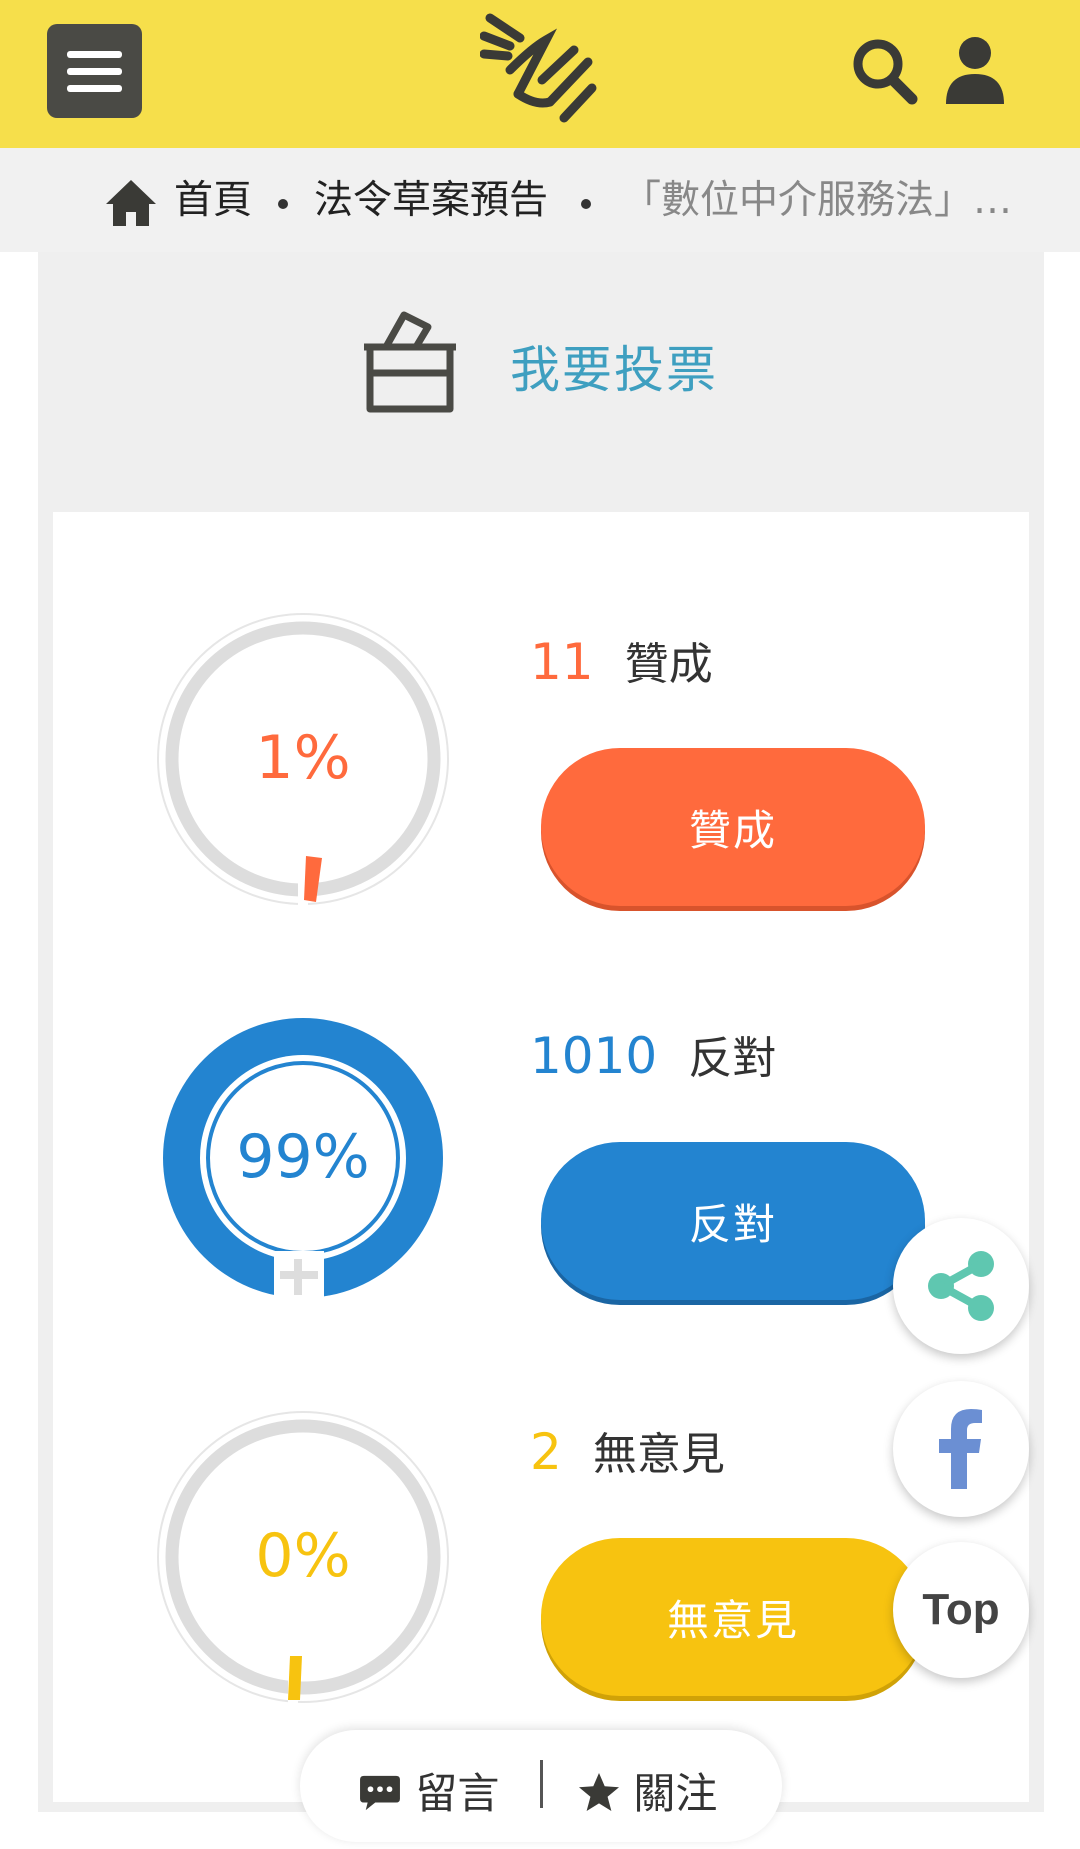  I want to click on menu-button, so click(94, 71).